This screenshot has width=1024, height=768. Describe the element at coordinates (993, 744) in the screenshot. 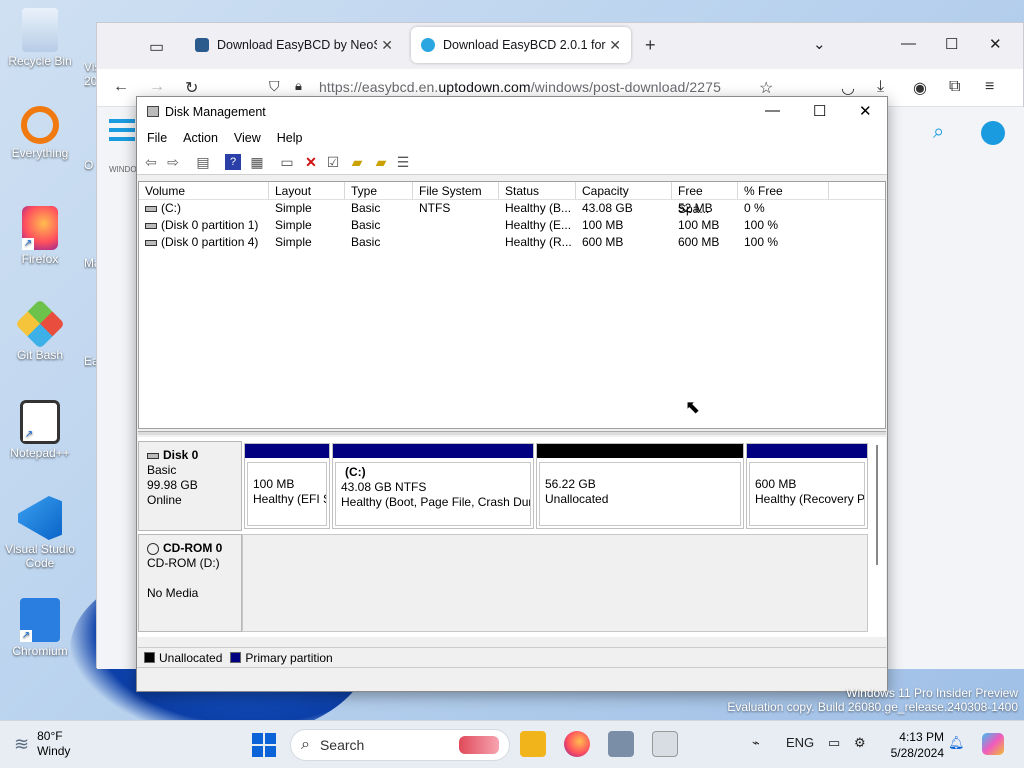

I see `copilot-icon` at that location.